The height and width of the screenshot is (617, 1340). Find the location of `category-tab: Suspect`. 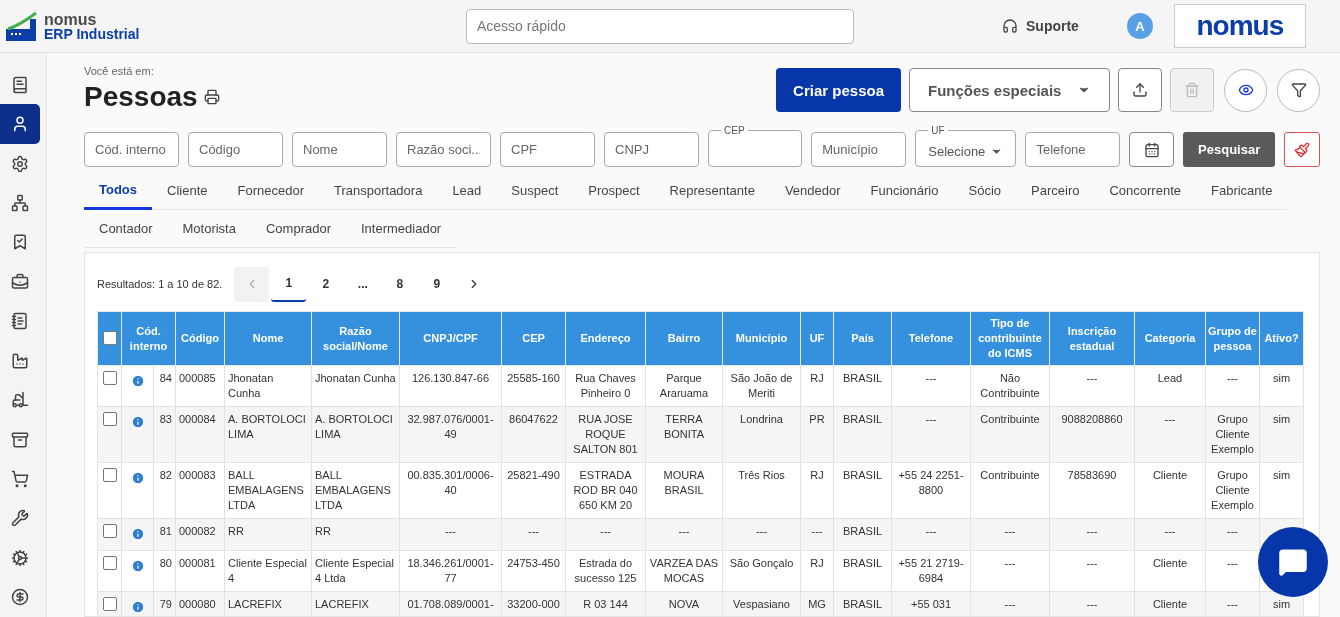

category-tab: Suspect is located at coordinates (535, 191).